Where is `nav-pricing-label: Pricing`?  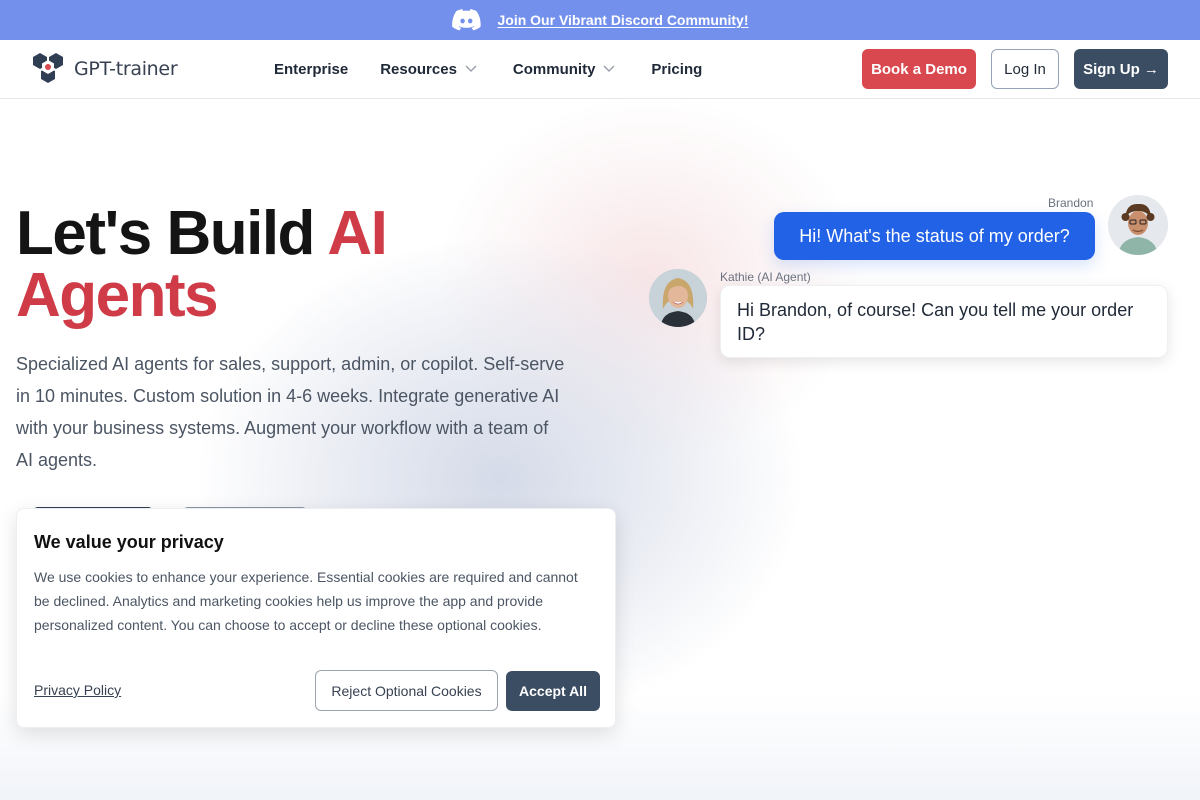 nav-pricing-label: Pricing is located at coordinates (677, 69).